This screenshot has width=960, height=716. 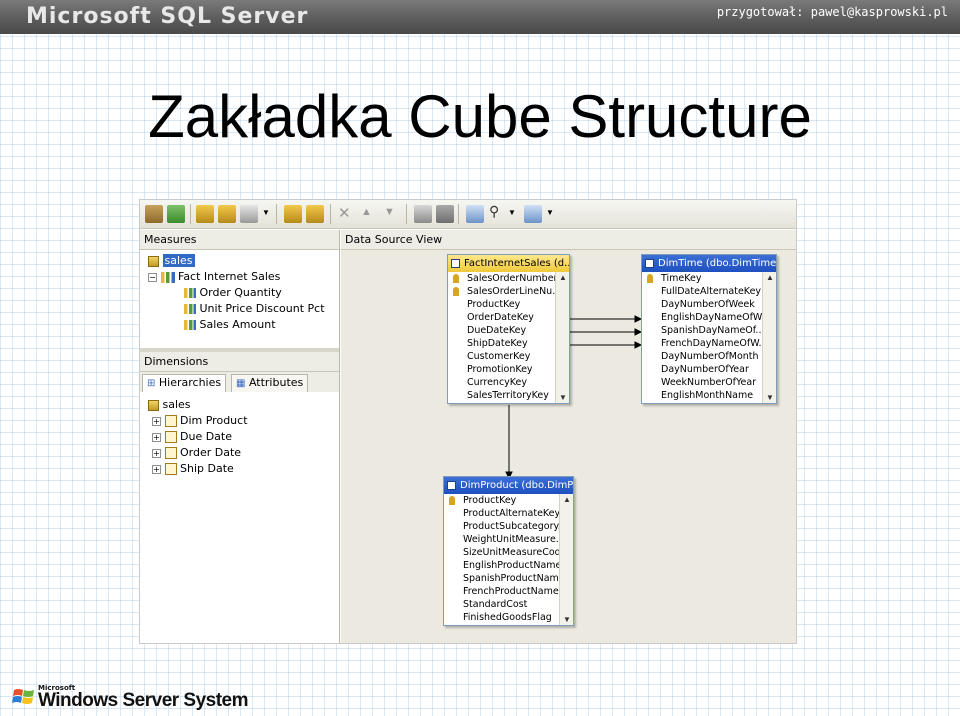 What do you see at coordinates (490, 500) in the screenshot?
I see `column-label: ProductKey` at bounding box center [490, 500].